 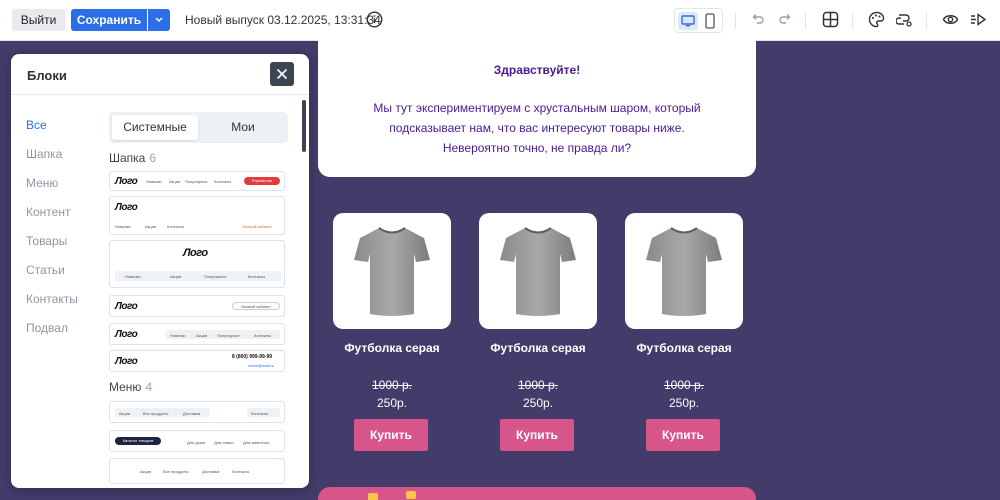 What do you see at coordinates (904, 19) in the screenshot?
I see `link-settings-icon` at bounding box center [904, 19].